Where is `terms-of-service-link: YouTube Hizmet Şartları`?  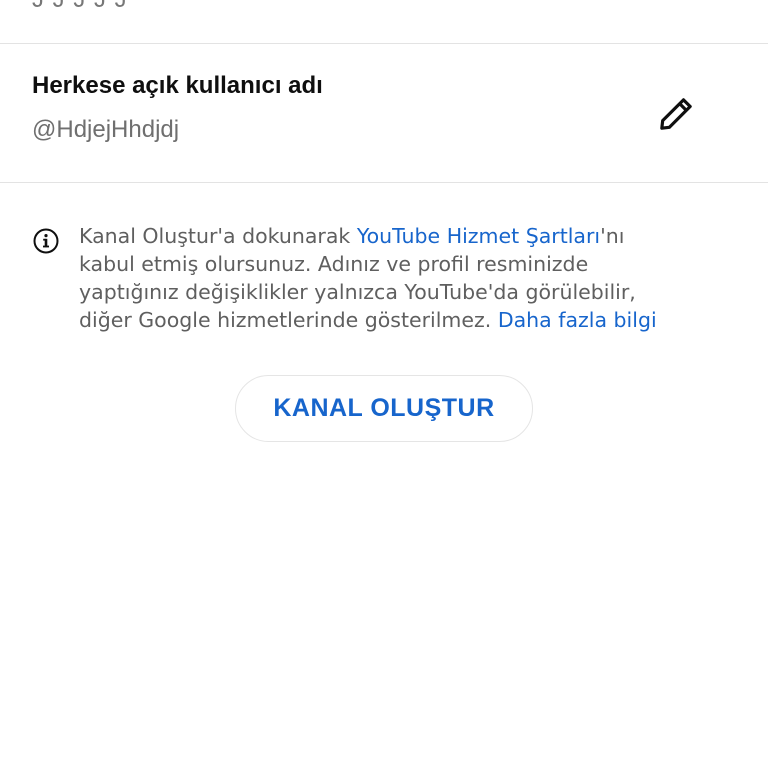
terms-of-service-link: YouTube Hizmet Şartları is located at coordinates (478, 236).